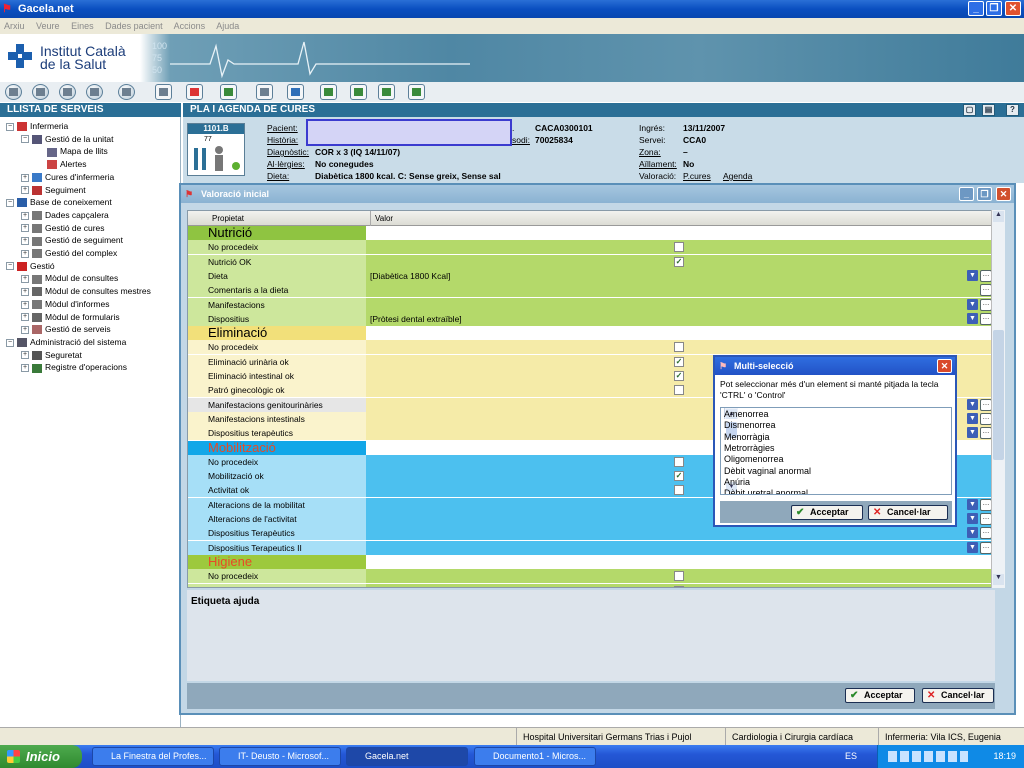  Describe the element at coordinates (51, 355) in the screenshot. I see `tree-item-seguretat: + Seguretat` at that location.